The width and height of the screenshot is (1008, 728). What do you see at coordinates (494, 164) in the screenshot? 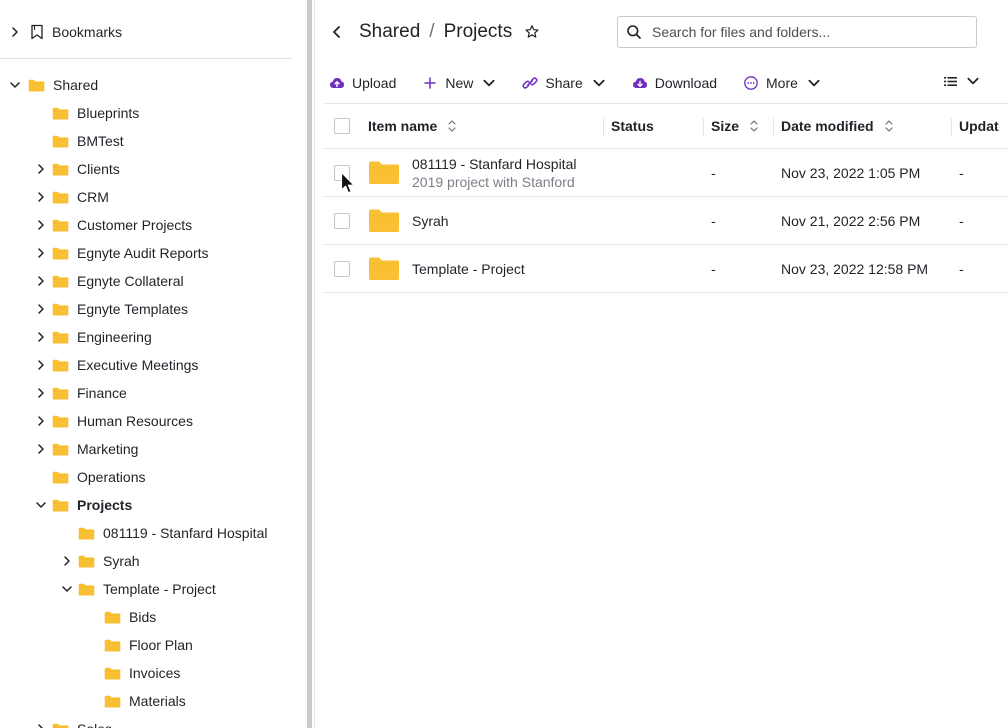
I see `item-name: 081119 - Stanfard Hospital` at bounding box center [494, 164].